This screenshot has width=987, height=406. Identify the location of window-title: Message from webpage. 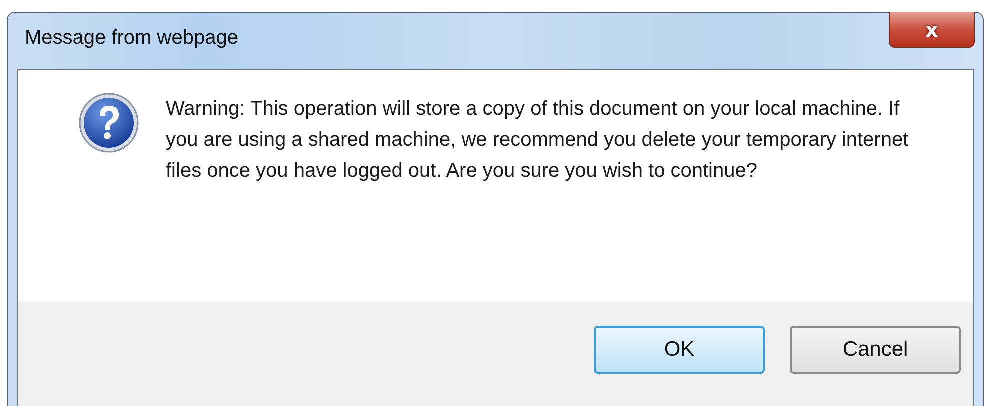
(132, 38).